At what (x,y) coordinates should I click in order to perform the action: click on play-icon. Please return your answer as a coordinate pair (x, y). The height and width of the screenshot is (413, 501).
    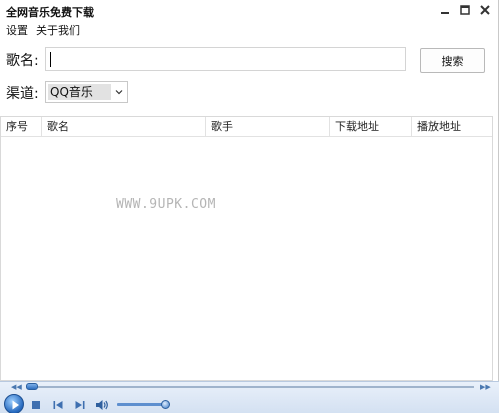
    Looking at the image, I should click on (15, 405).